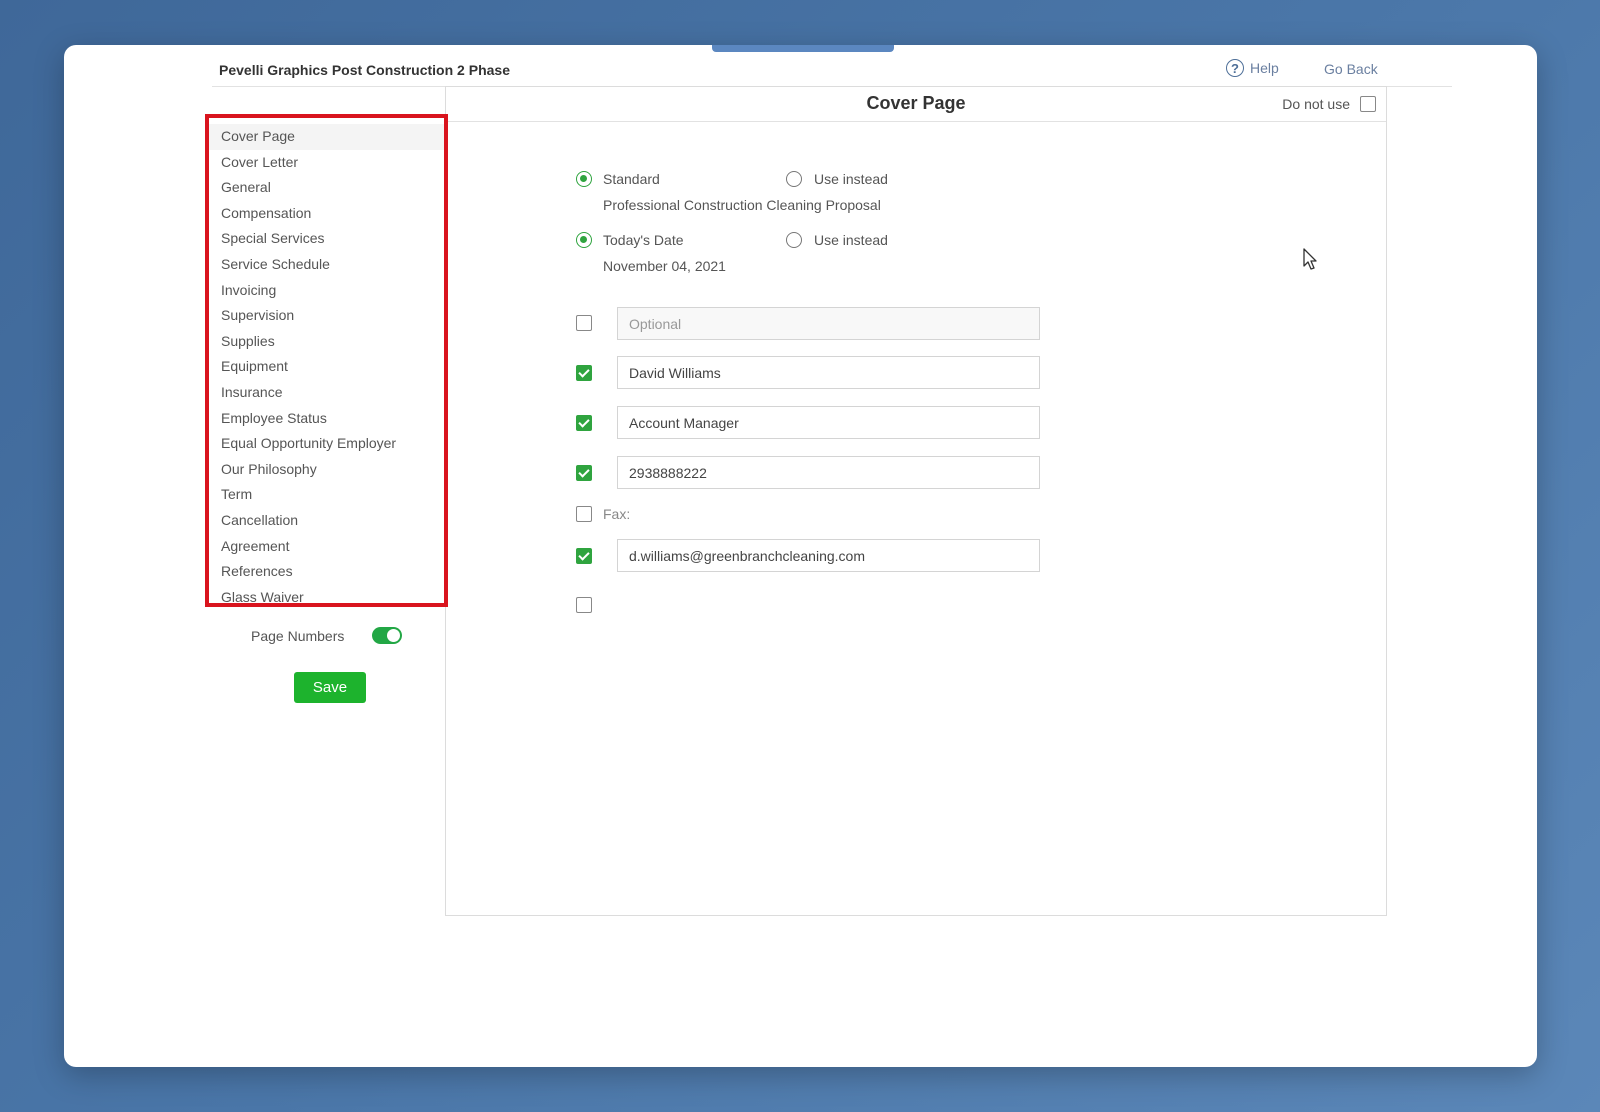 This screenshot has height=1112, width=1600. I want to click on panel-title-divider, so click(916, 121).